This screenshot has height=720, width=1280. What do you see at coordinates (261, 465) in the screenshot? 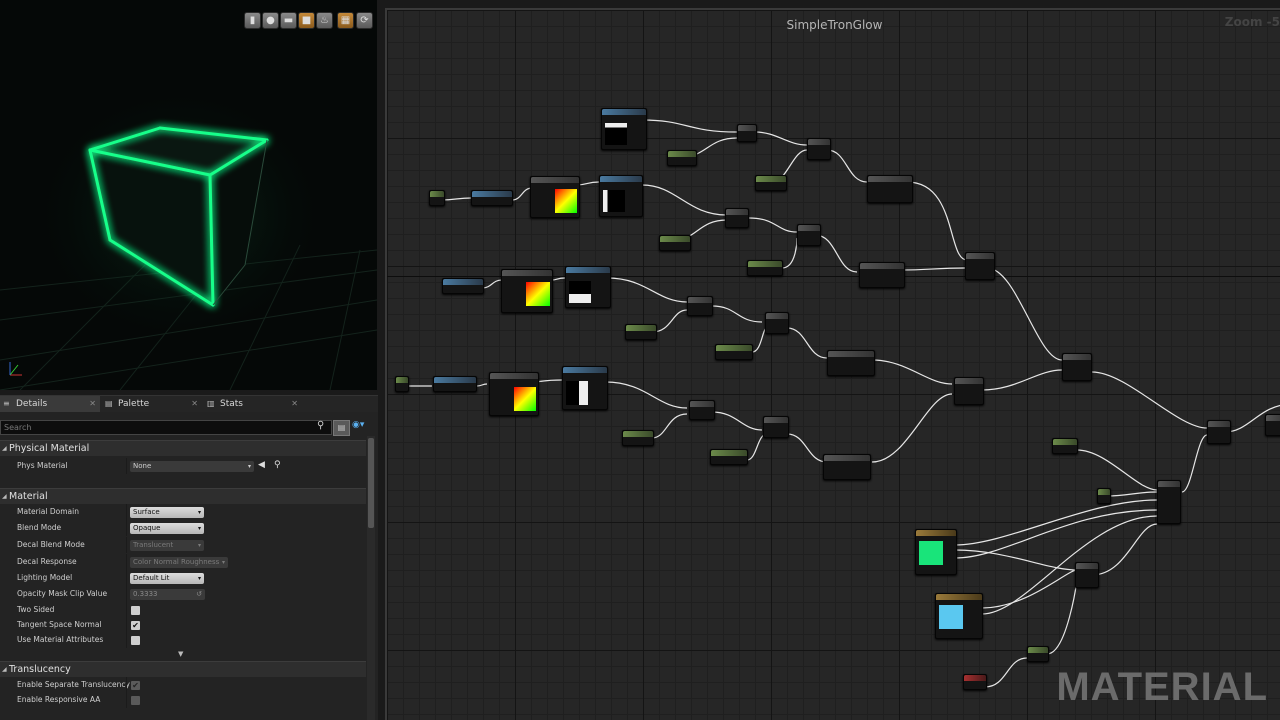
I see `use-selected-arrow-icon: ◀` at bounding box center [261, 465].